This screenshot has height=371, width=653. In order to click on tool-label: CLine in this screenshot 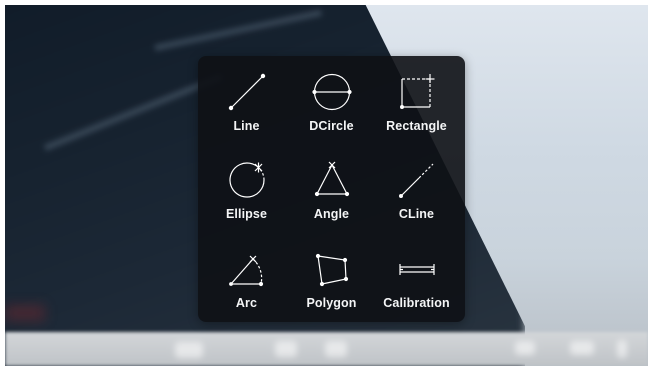, I will do `click(416, 214)`.